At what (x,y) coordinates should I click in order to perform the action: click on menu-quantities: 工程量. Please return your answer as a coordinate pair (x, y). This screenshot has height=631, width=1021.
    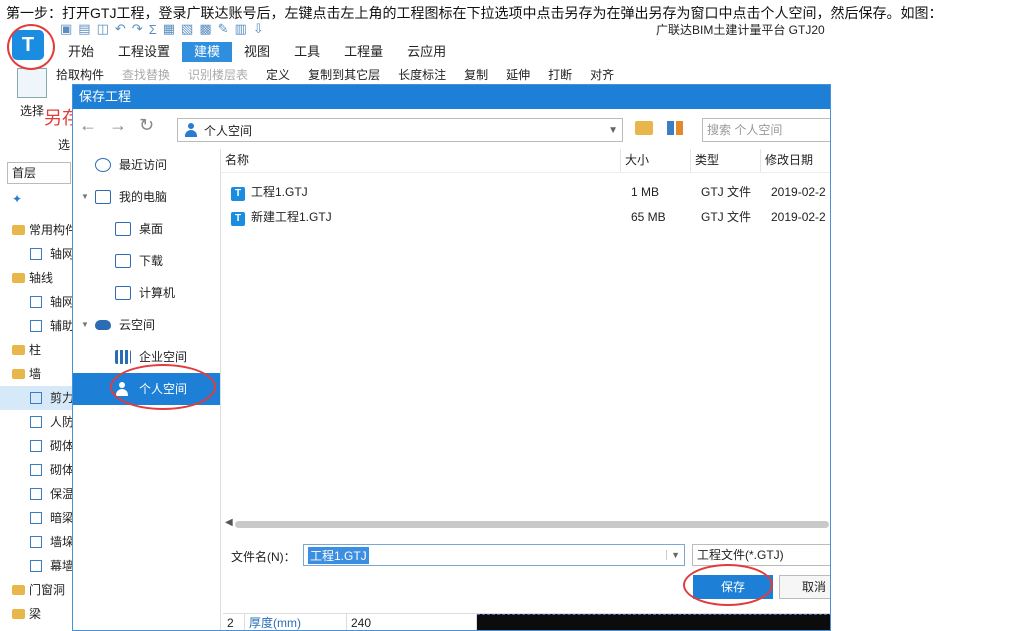
    Looking at the image, I should click on (363, 52).